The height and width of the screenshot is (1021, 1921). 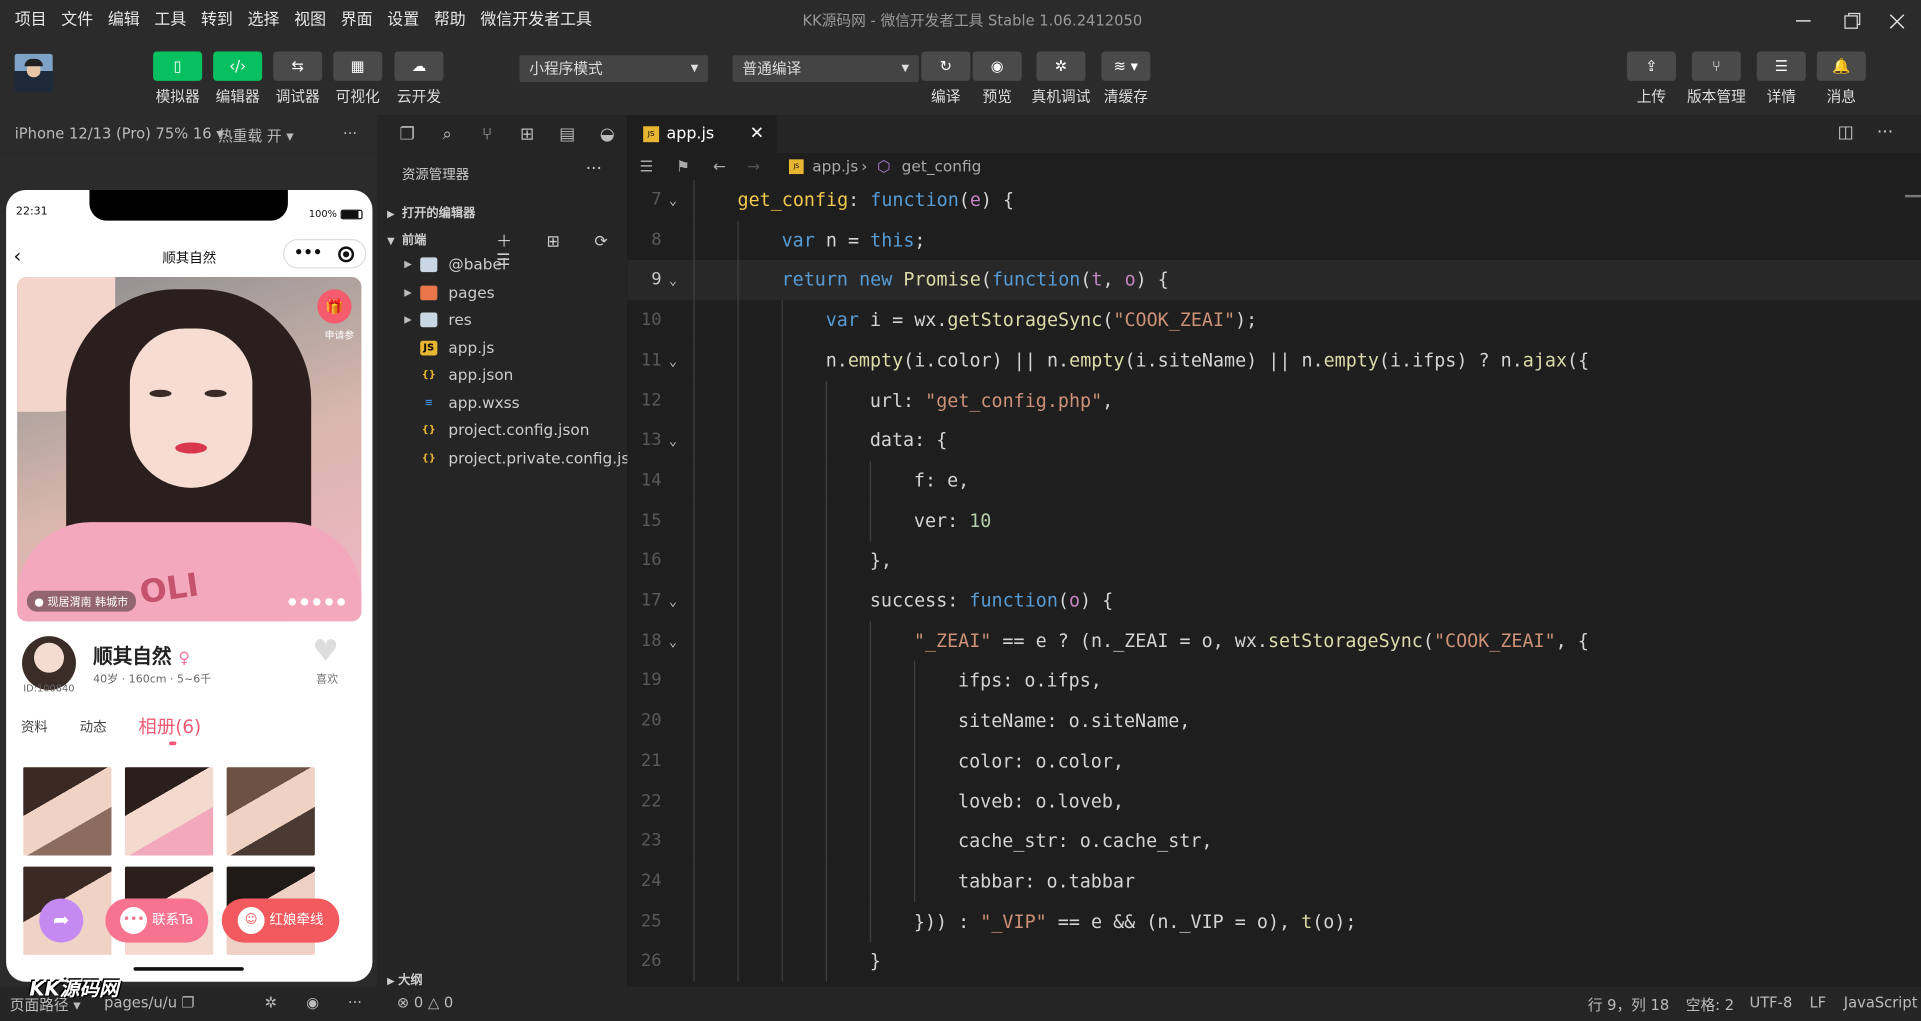 I want to click on code-line: 19 ifps: o.ifps,, so click(x=1274, y=681).